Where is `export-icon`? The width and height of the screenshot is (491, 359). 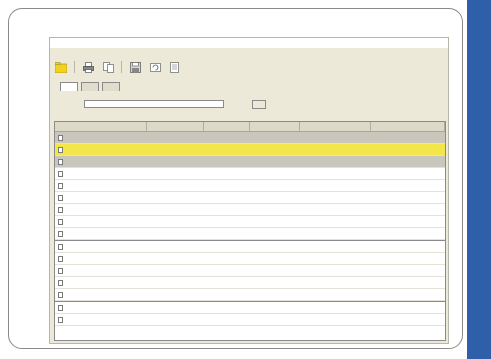
export-icon is located at coordinates (174, 67).